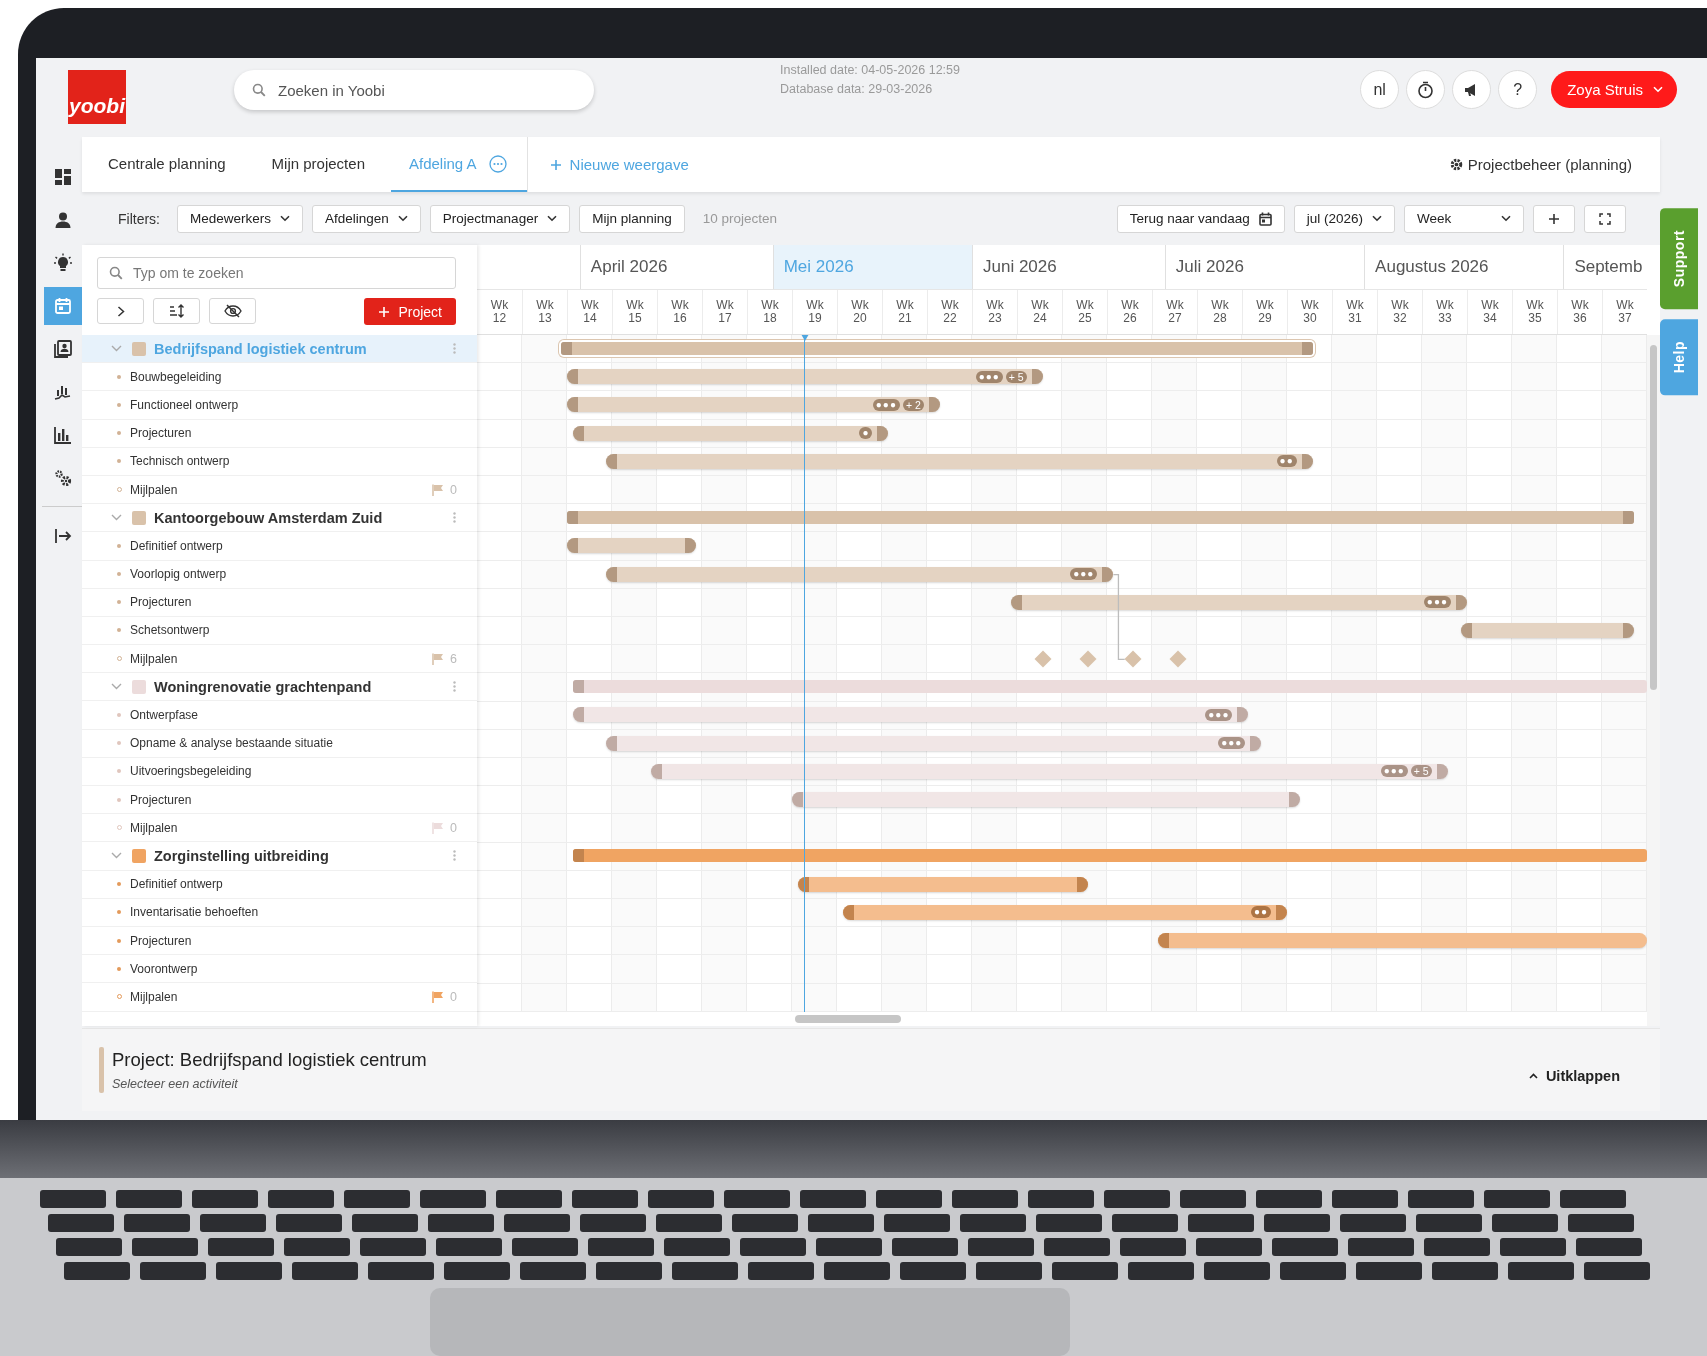 Image resolution: width=1707 pixels, height=1356 pixels. What do you see at coordinates (1614, 89) in the screenshot?
I see `user-menu-button: Zoya Struis` at bounding box center [1614, 89].